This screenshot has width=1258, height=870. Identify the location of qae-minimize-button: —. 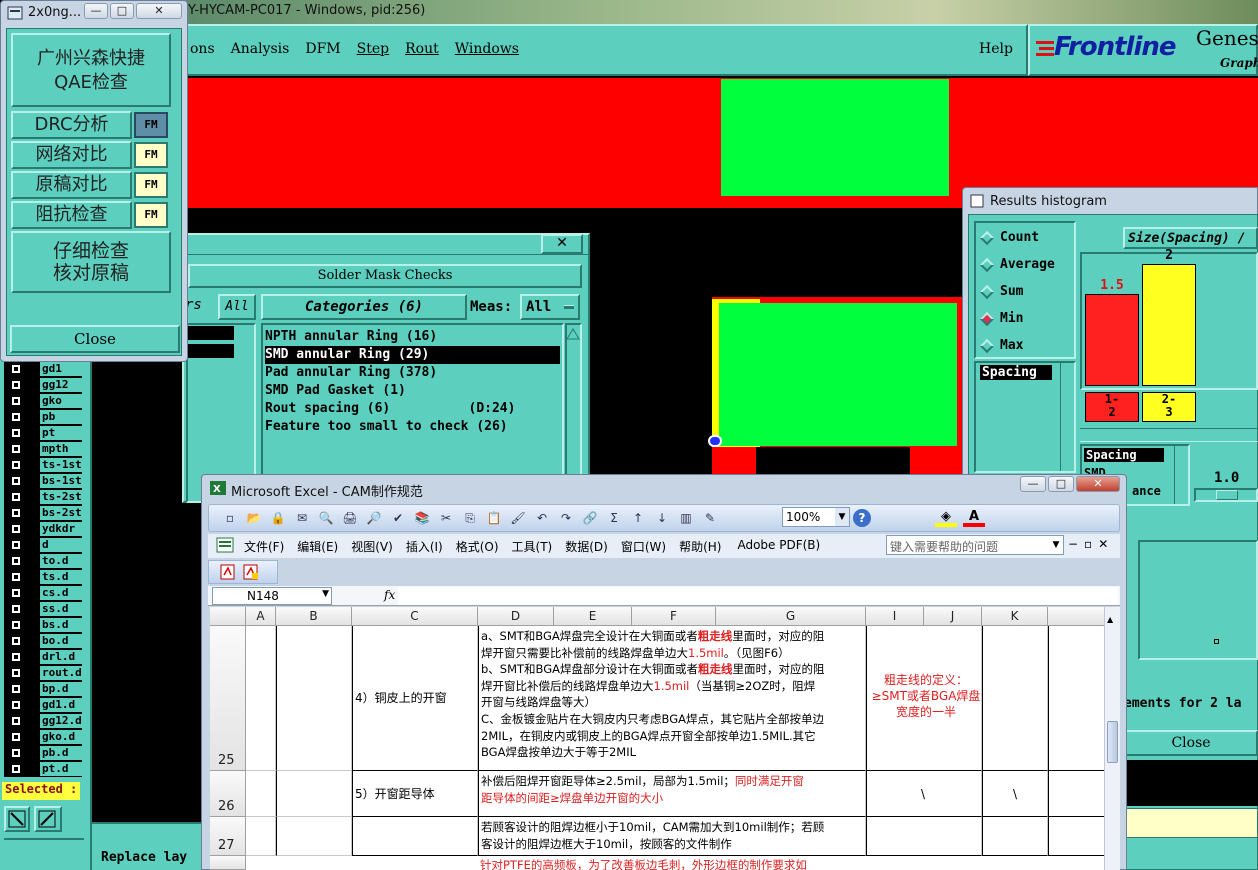
(96, 11).